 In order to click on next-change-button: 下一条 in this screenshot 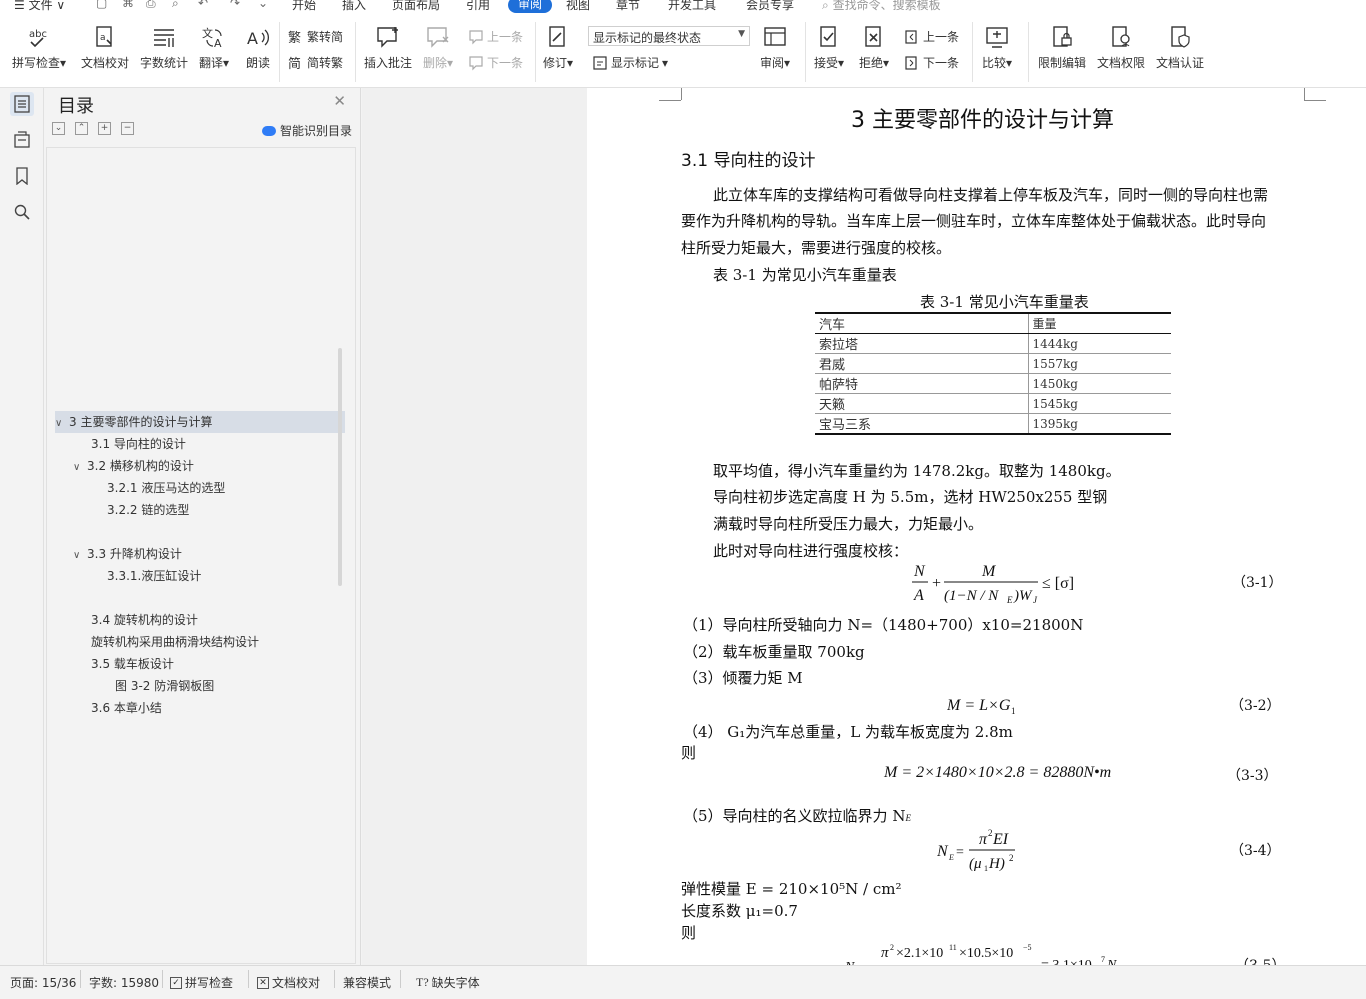, I will do `click(931, 62)`.